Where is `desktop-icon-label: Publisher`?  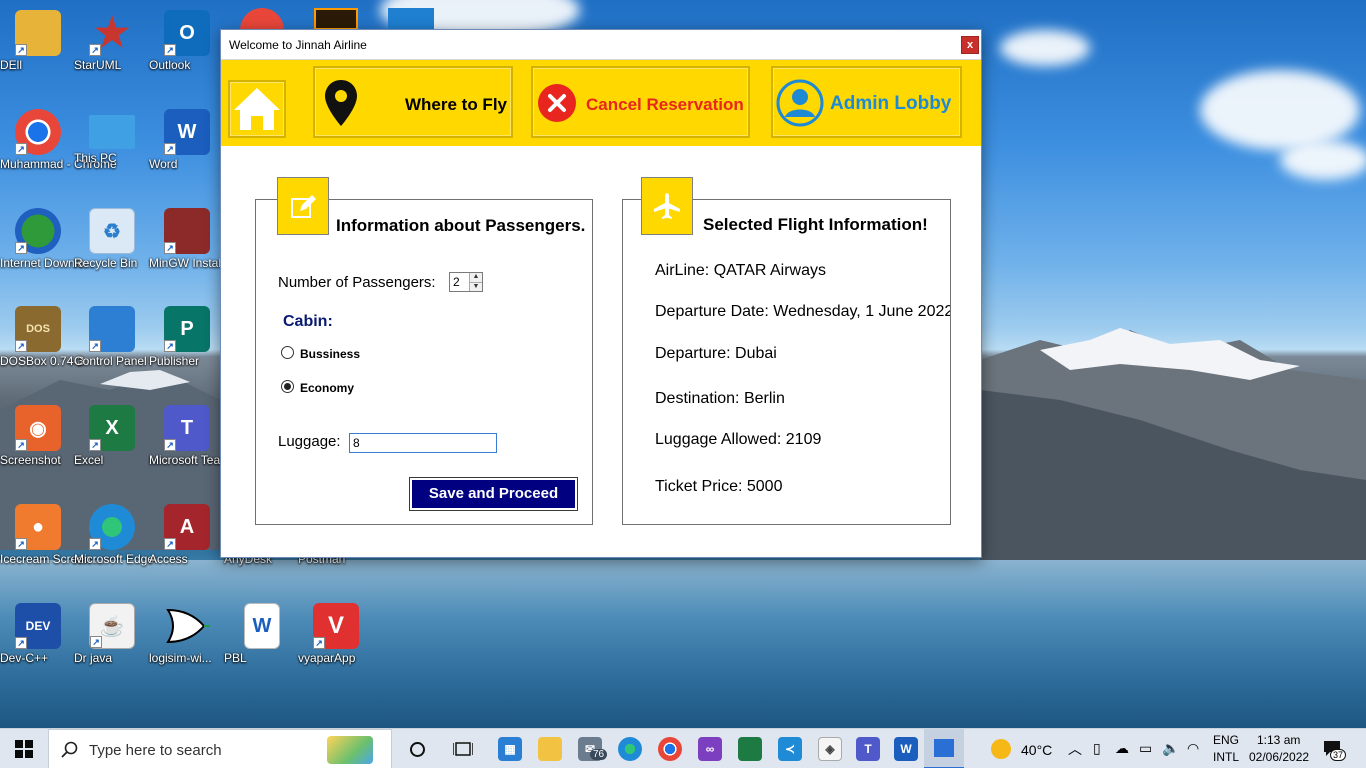 desktop-icon-label: Publisher is located at coordinates (174, 361).